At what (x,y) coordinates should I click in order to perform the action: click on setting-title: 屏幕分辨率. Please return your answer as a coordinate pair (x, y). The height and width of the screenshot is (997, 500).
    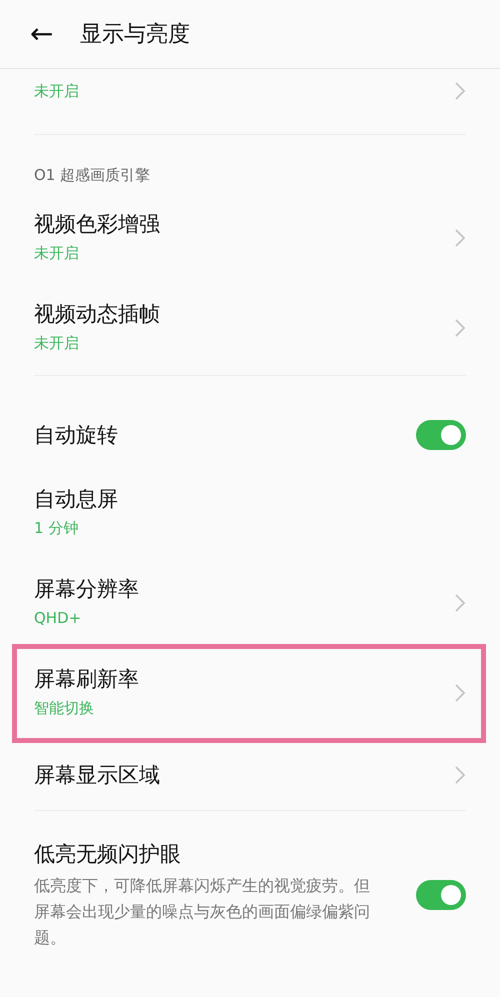
    Looking at the image, I should click on (244, 589).